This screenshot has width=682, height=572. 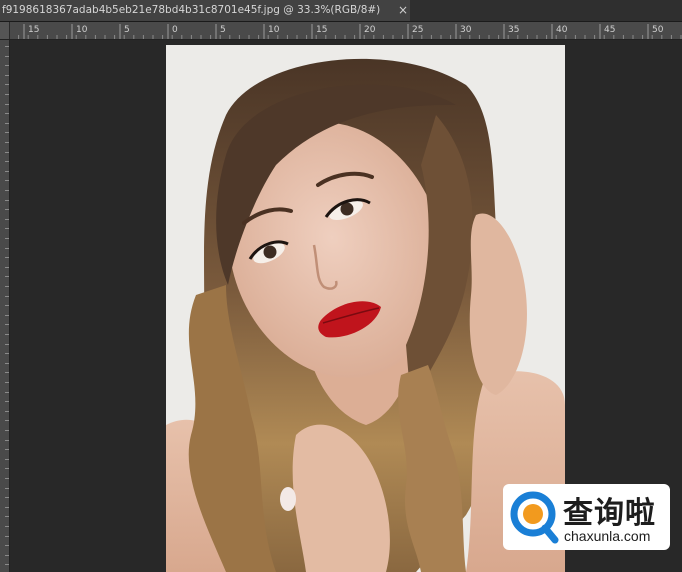 What do you see at coordinates (658, 30) in the screenshot?
I see `ruler-label: 50` at bounding box center [658, 30].